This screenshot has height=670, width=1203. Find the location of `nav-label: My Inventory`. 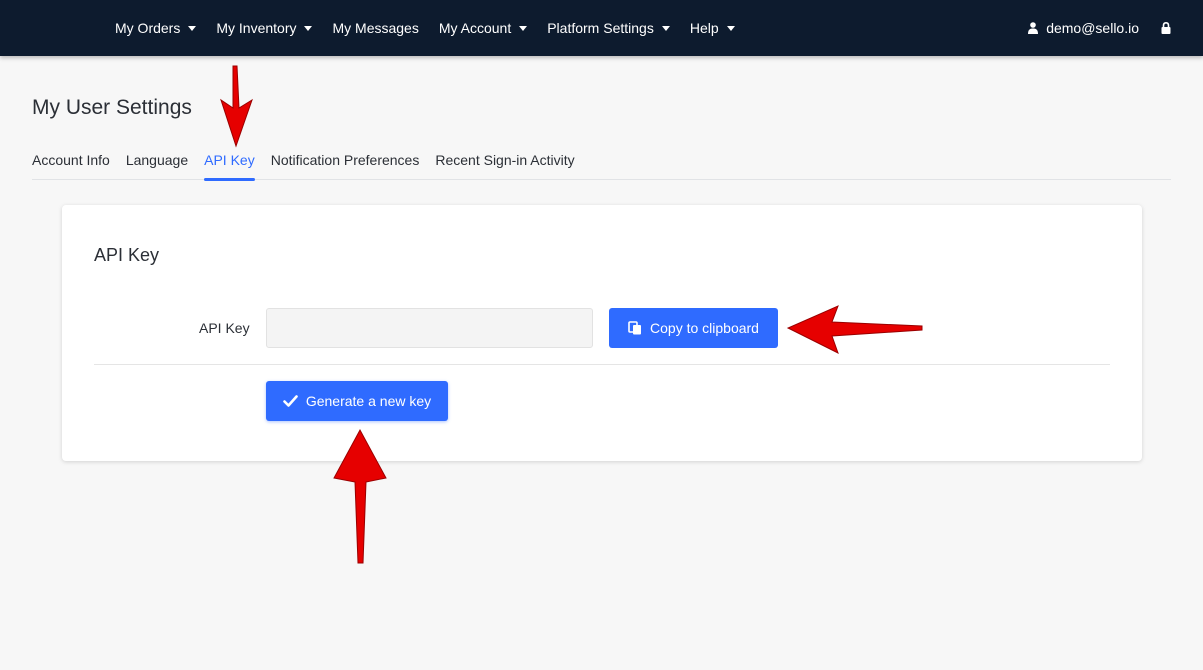

nav-label: My Inventory is located at coordinates (256, 28).